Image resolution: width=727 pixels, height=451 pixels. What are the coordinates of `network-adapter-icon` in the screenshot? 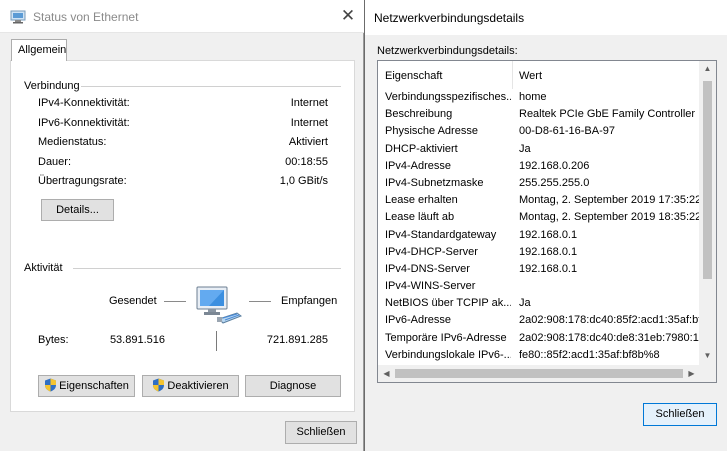 It's located at (18, 17).